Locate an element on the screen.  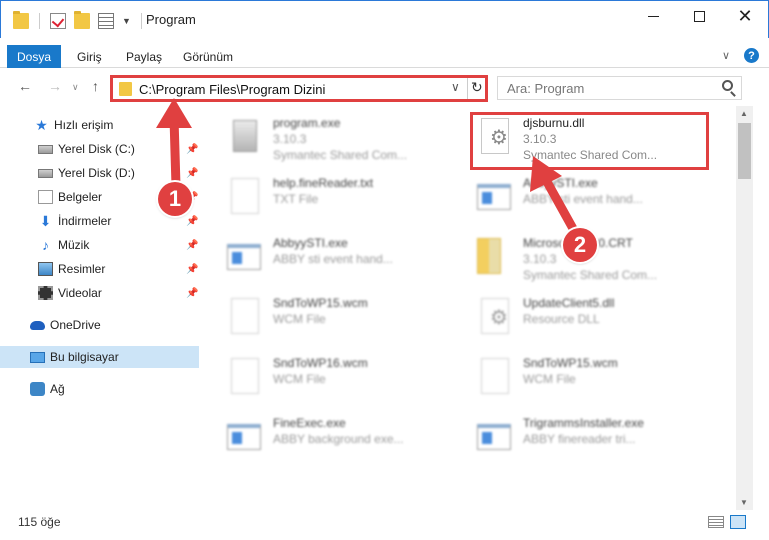
cloud-icon is located at coordinates (37, 325).